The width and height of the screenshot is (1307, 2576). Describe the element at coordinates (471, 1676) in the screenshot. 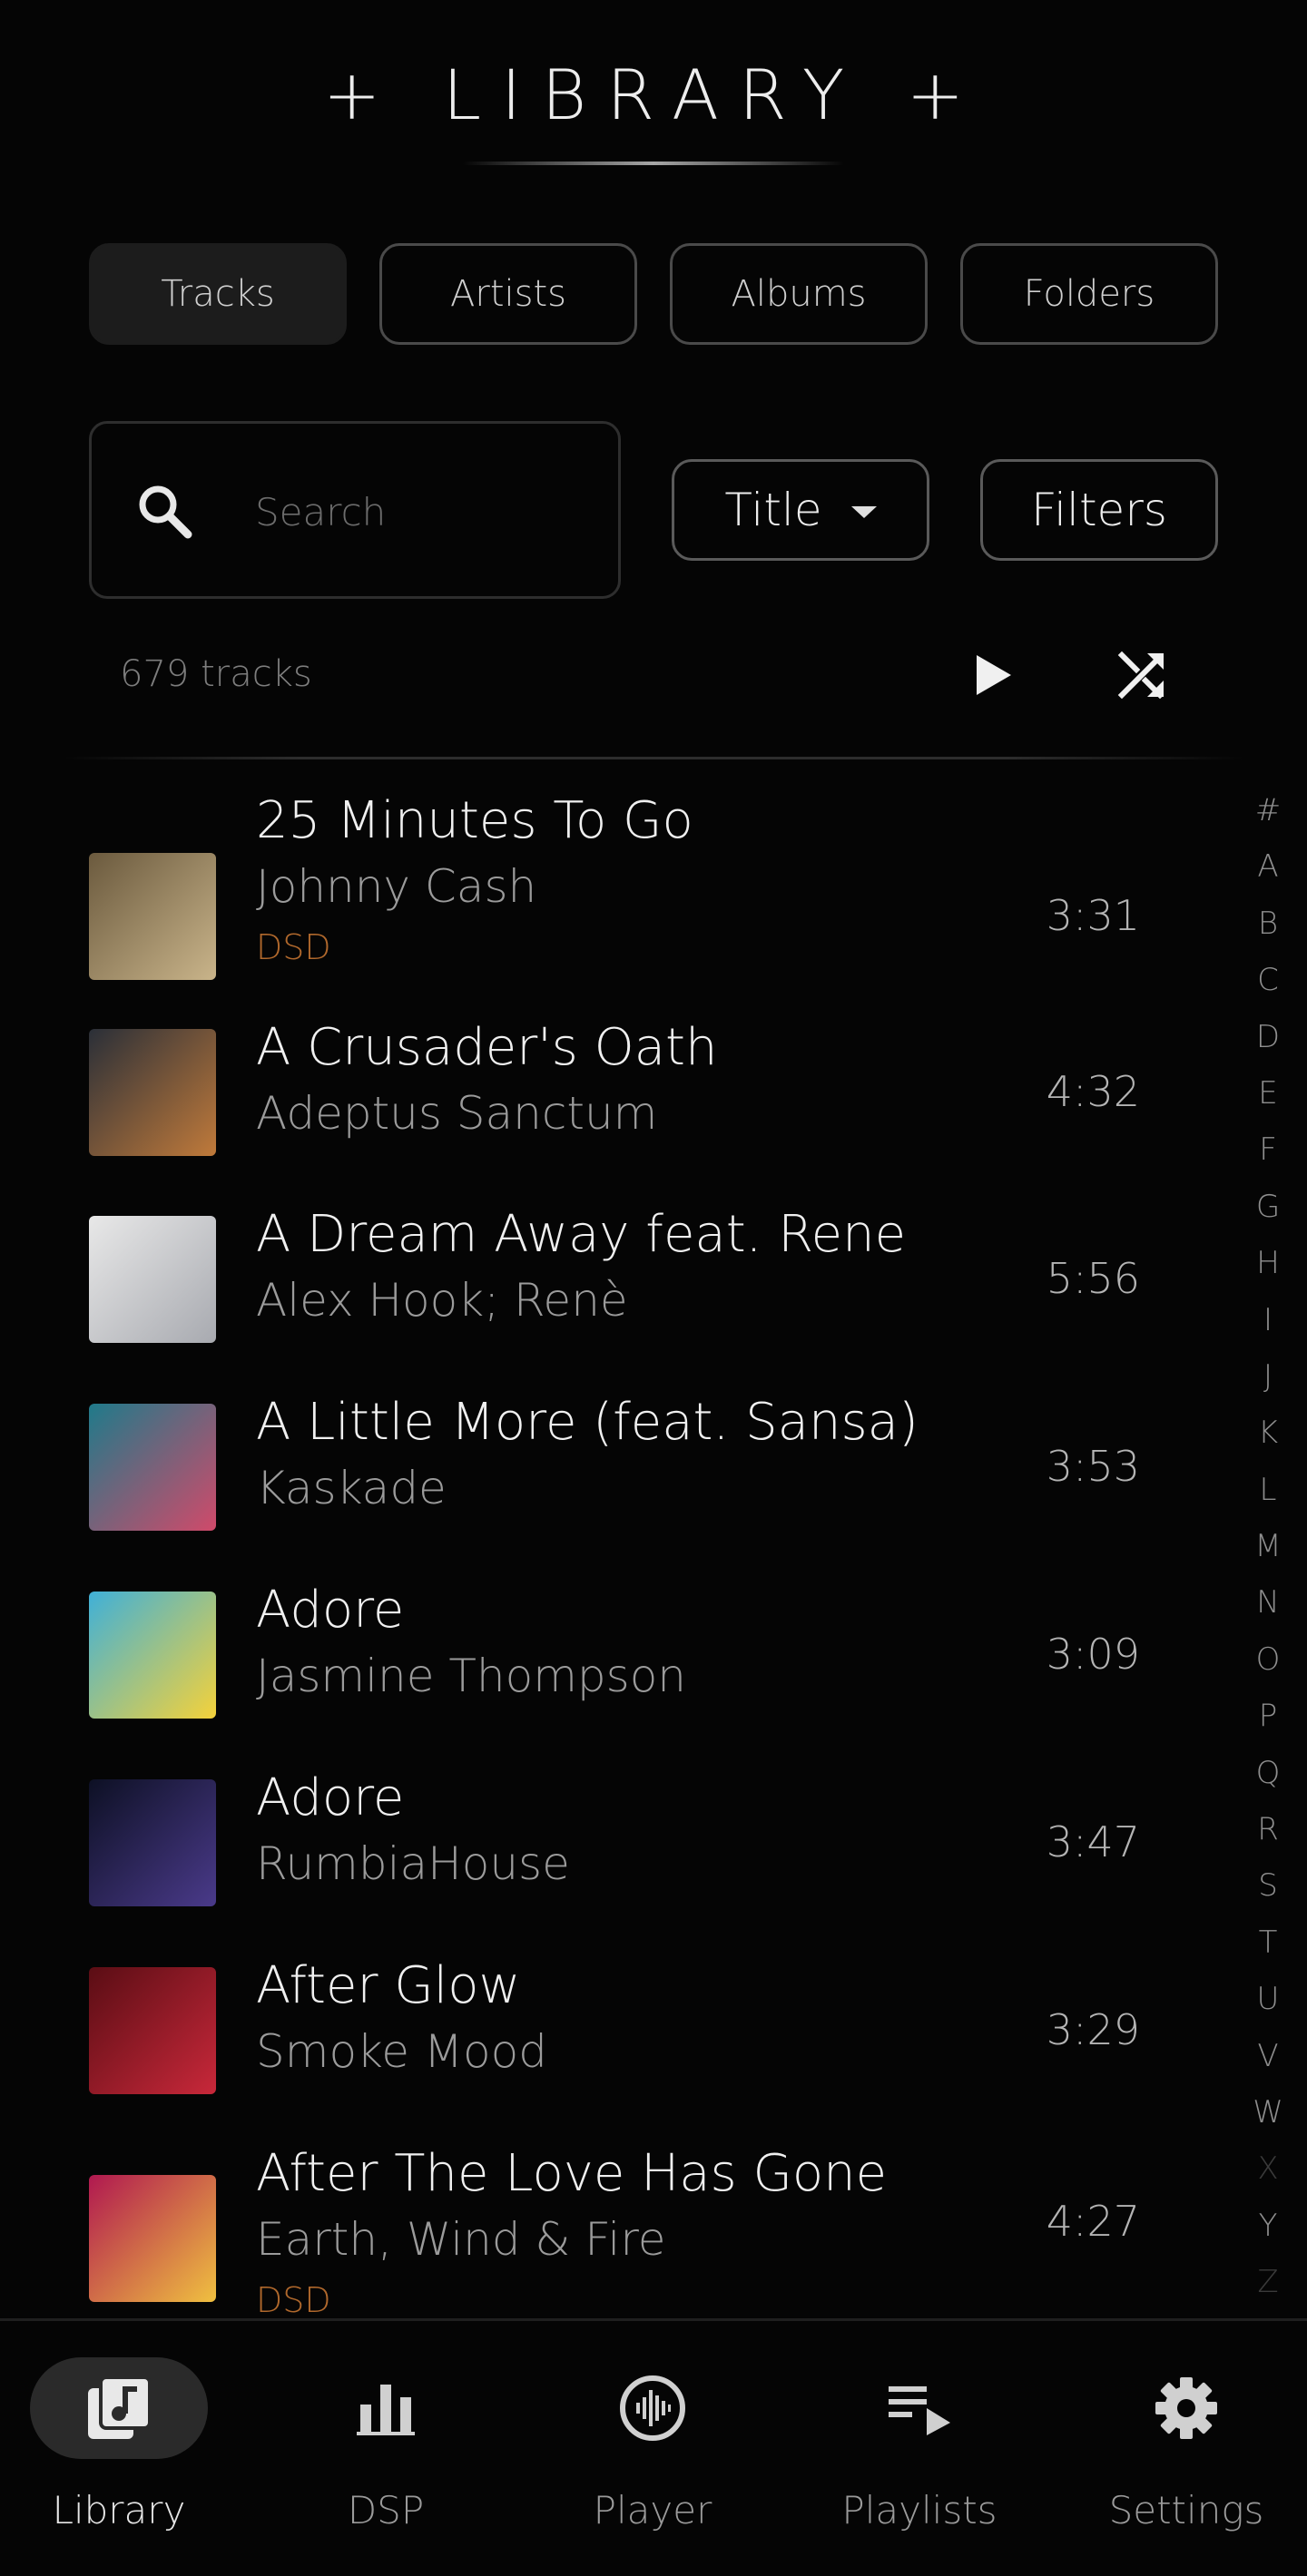

I see `track-artist: Jasmine Thompson` at that location.